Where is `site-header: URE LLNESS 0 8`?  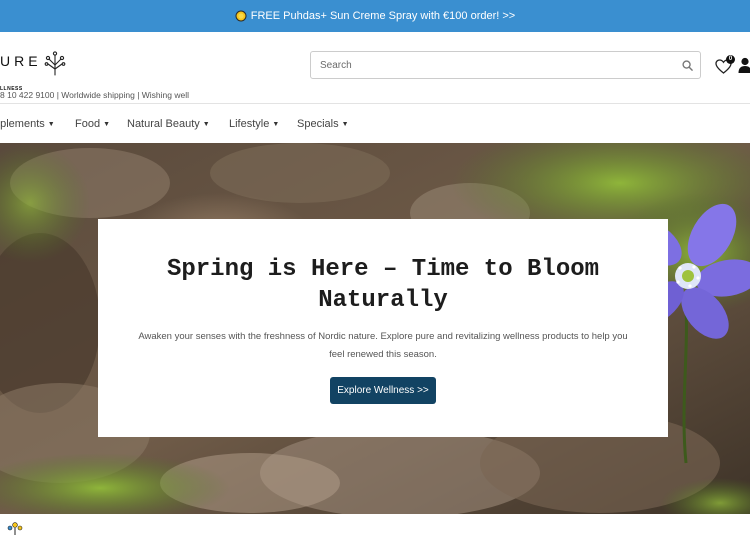
site-header: URE LLNESS 0 8 is located at coordinates (375, 68).